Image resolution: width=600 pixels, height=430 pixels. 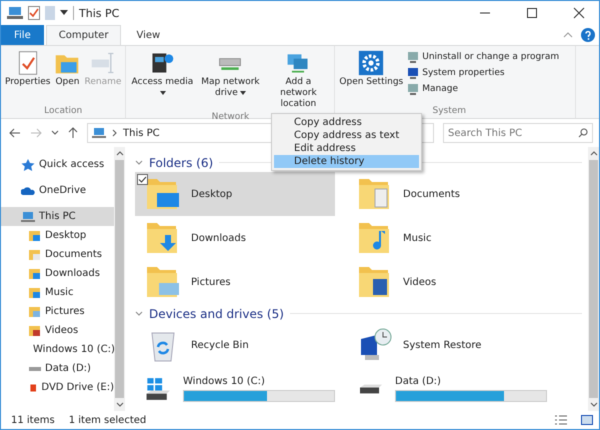 I want to click on device-tile: System Restore, so click(x=447, y=345).